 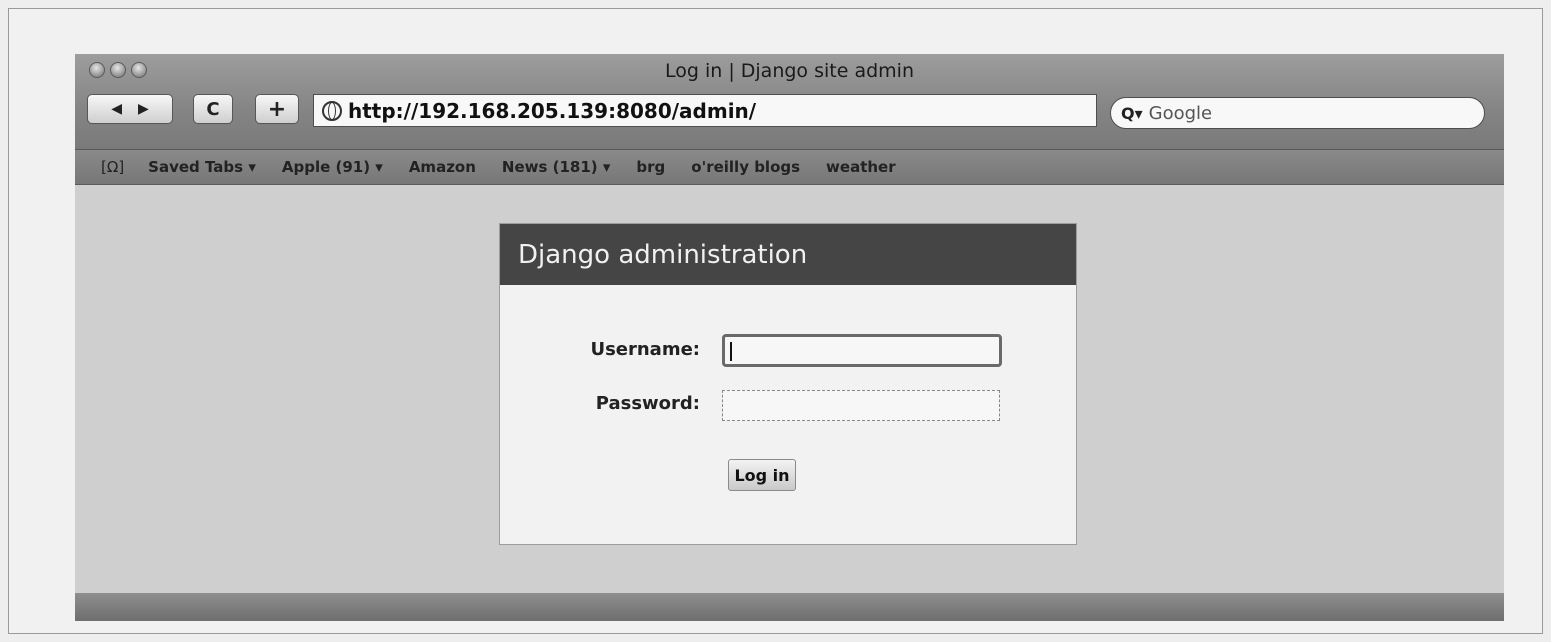 What do you see at coordinates (202, 167) in the screenshot?
I see `bookmark-saved-tabs: Saved Tabs ▾` at bounding box center [202, 167].